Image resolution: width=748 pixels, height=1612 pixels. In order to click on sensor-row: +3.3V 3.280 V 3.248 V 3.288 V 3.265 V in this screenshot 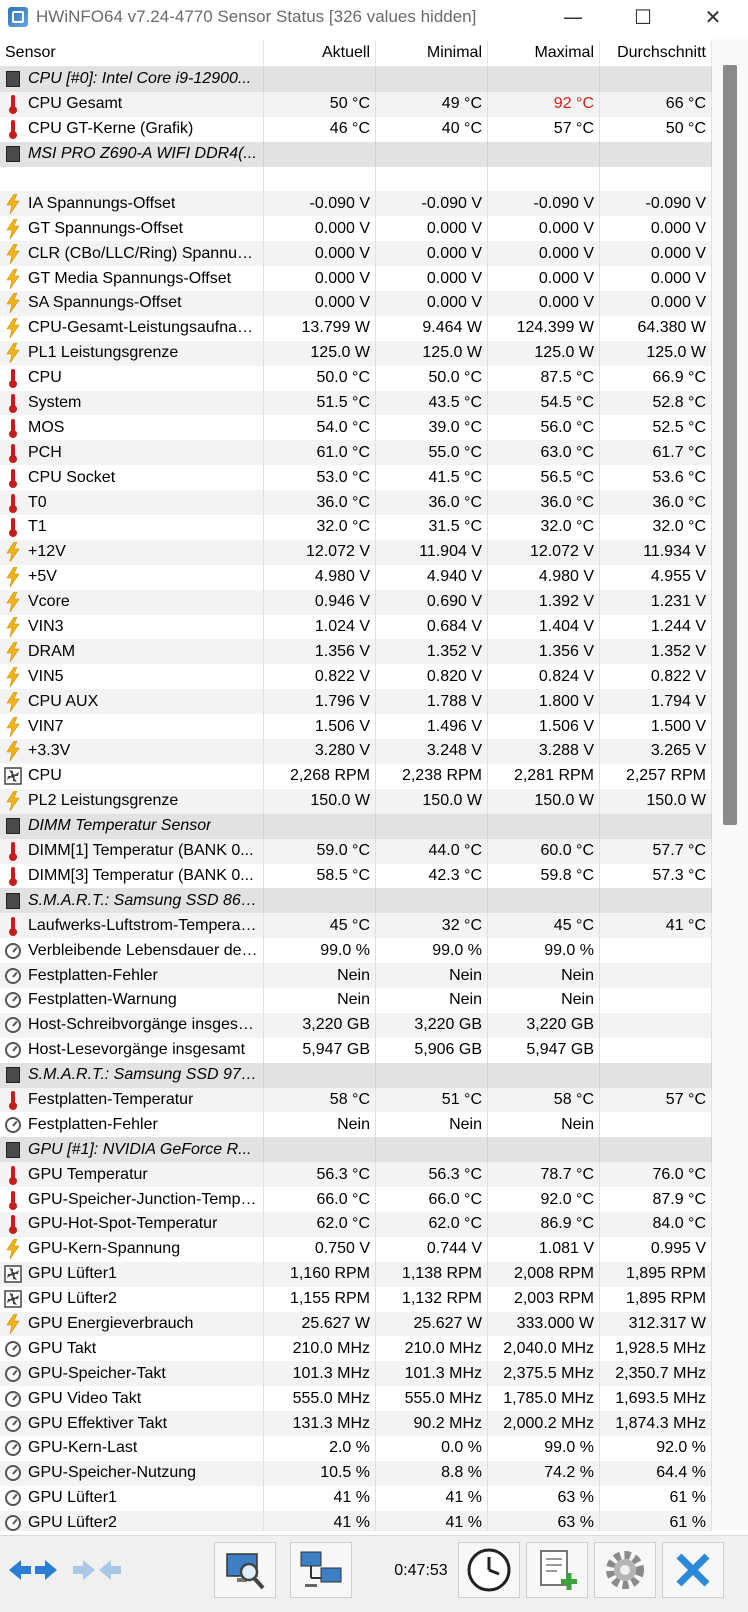, I will do `click(356, 751)`.